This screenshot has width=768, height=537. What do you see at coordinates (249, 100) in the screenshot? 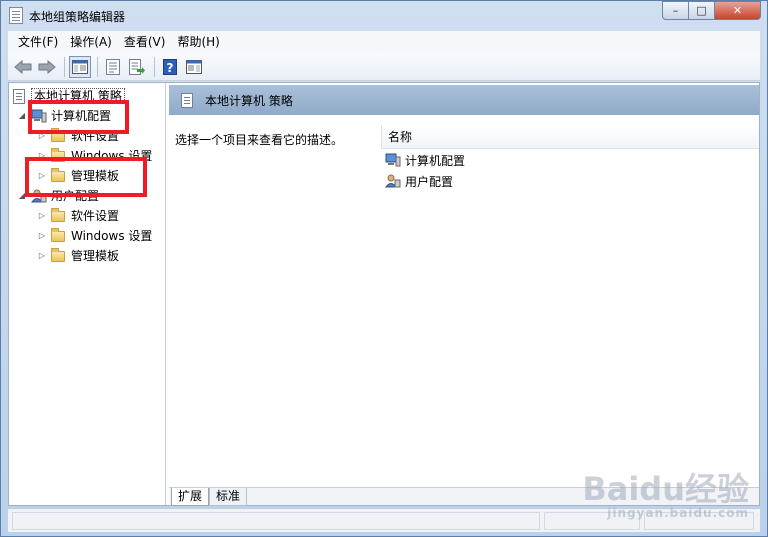
I see `detail-pane-title: 本地计算机 策略` at bounding box center [249, 100].